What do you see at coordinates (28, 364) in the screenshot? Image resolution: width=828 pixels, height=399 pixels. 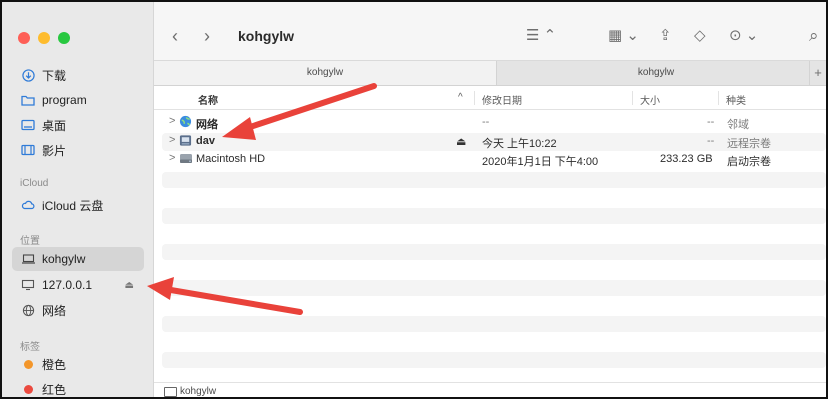 I see `orange-tag-dot-icon` at bounding box center [28, 364].